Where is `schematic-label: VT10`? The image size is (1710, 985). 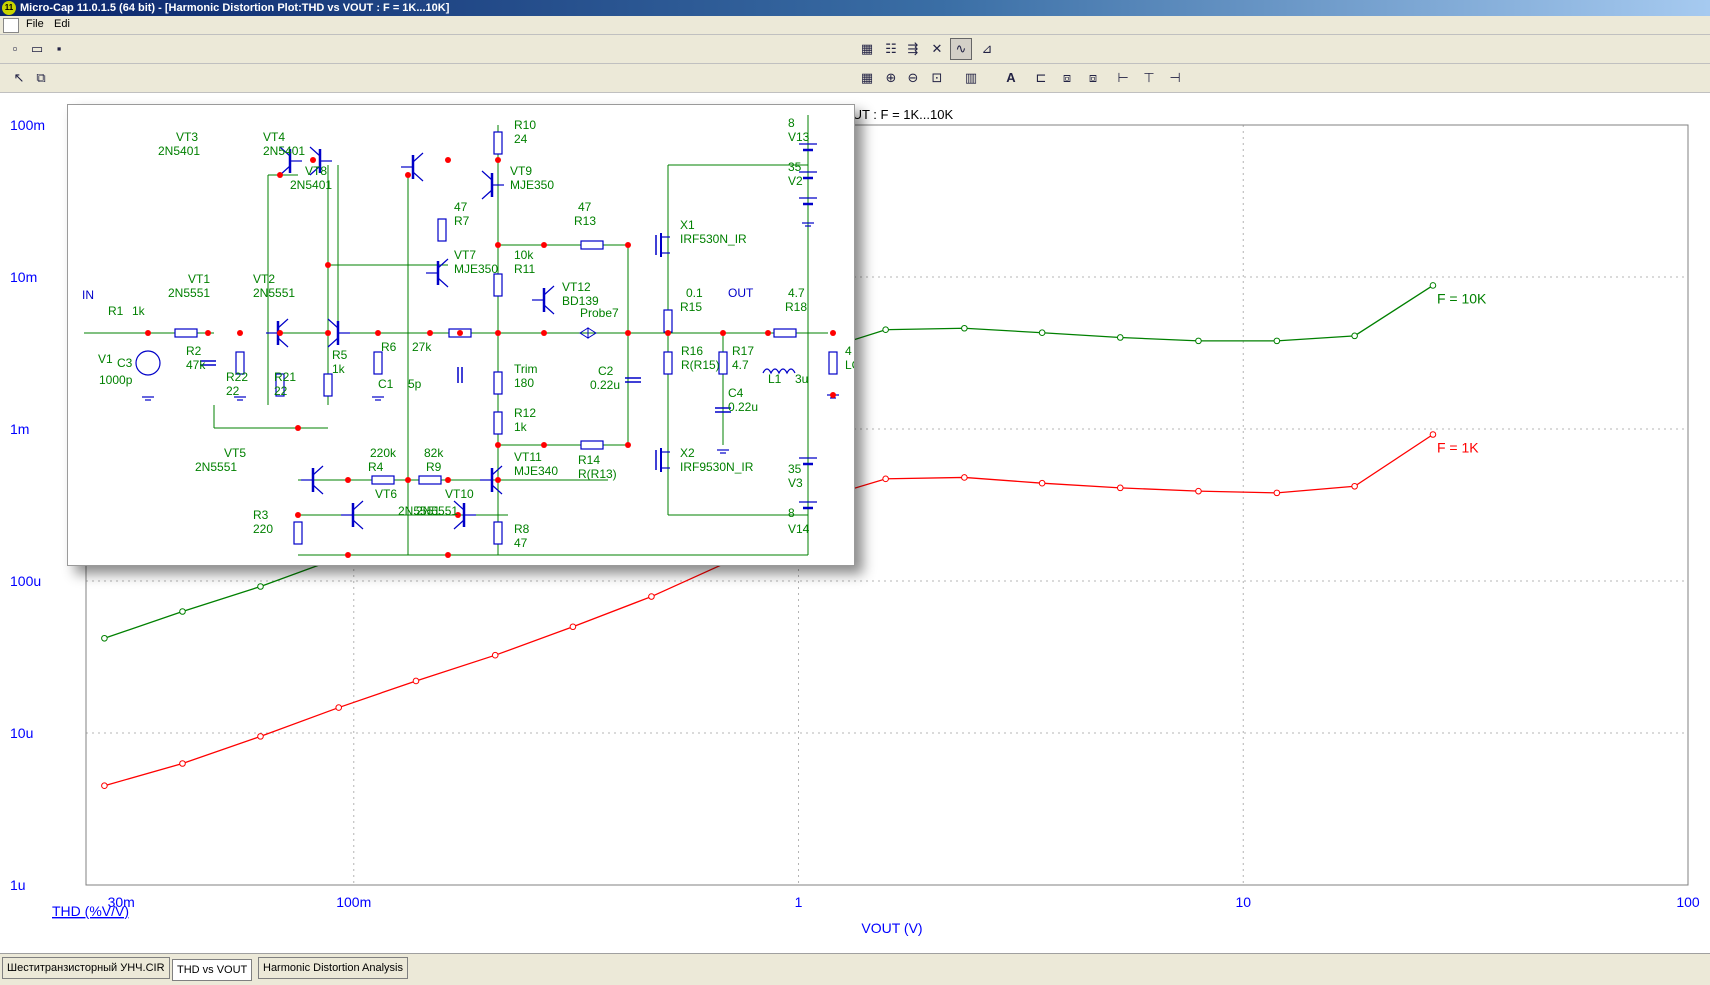
schematic-label: VT10 is located at coordinates (459, 494).